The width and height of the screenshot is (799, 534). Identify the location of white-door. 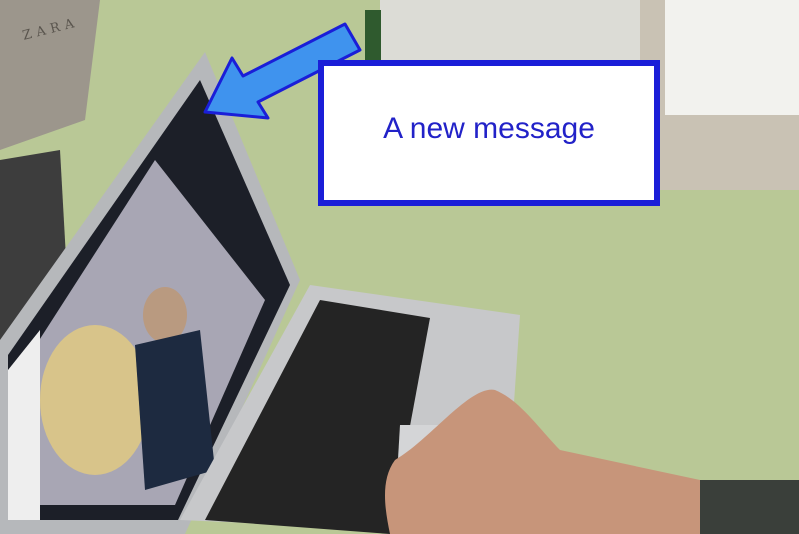
(732, 57).